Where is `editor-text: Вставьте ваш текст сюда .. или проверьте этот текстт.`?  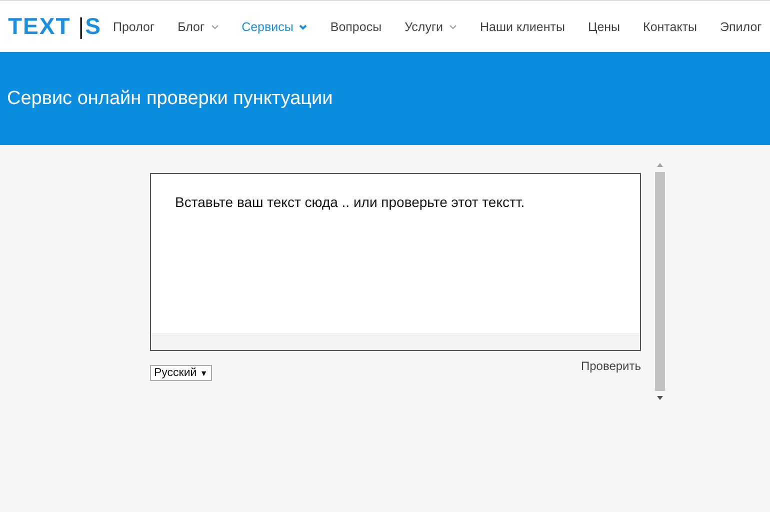 editor-text: Вставьте ваш текст сюда .. или проверьте этот текстт. is located at coordinates (350, 202).